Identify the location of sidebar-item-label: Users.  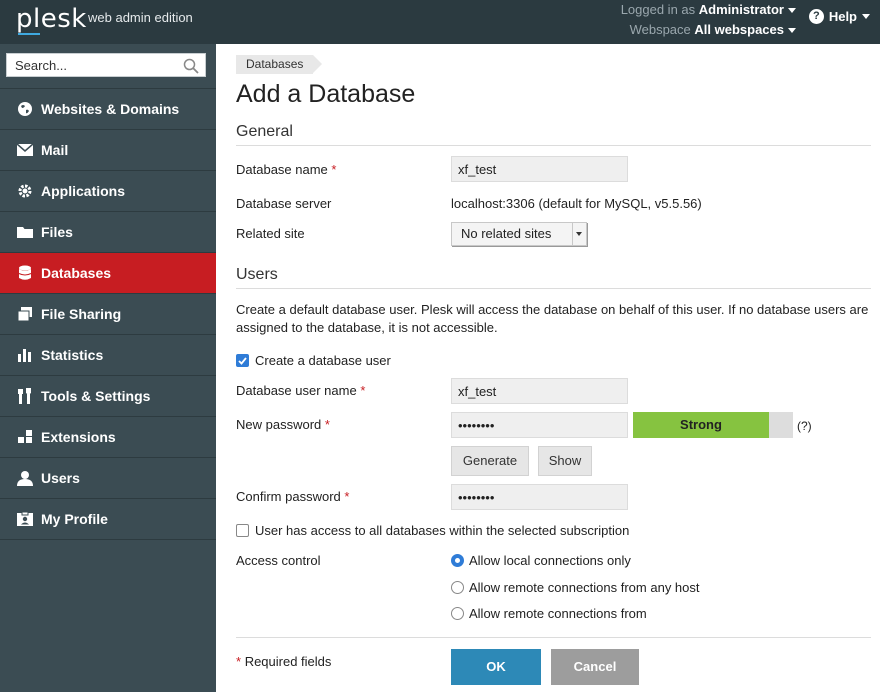
(60, 478).